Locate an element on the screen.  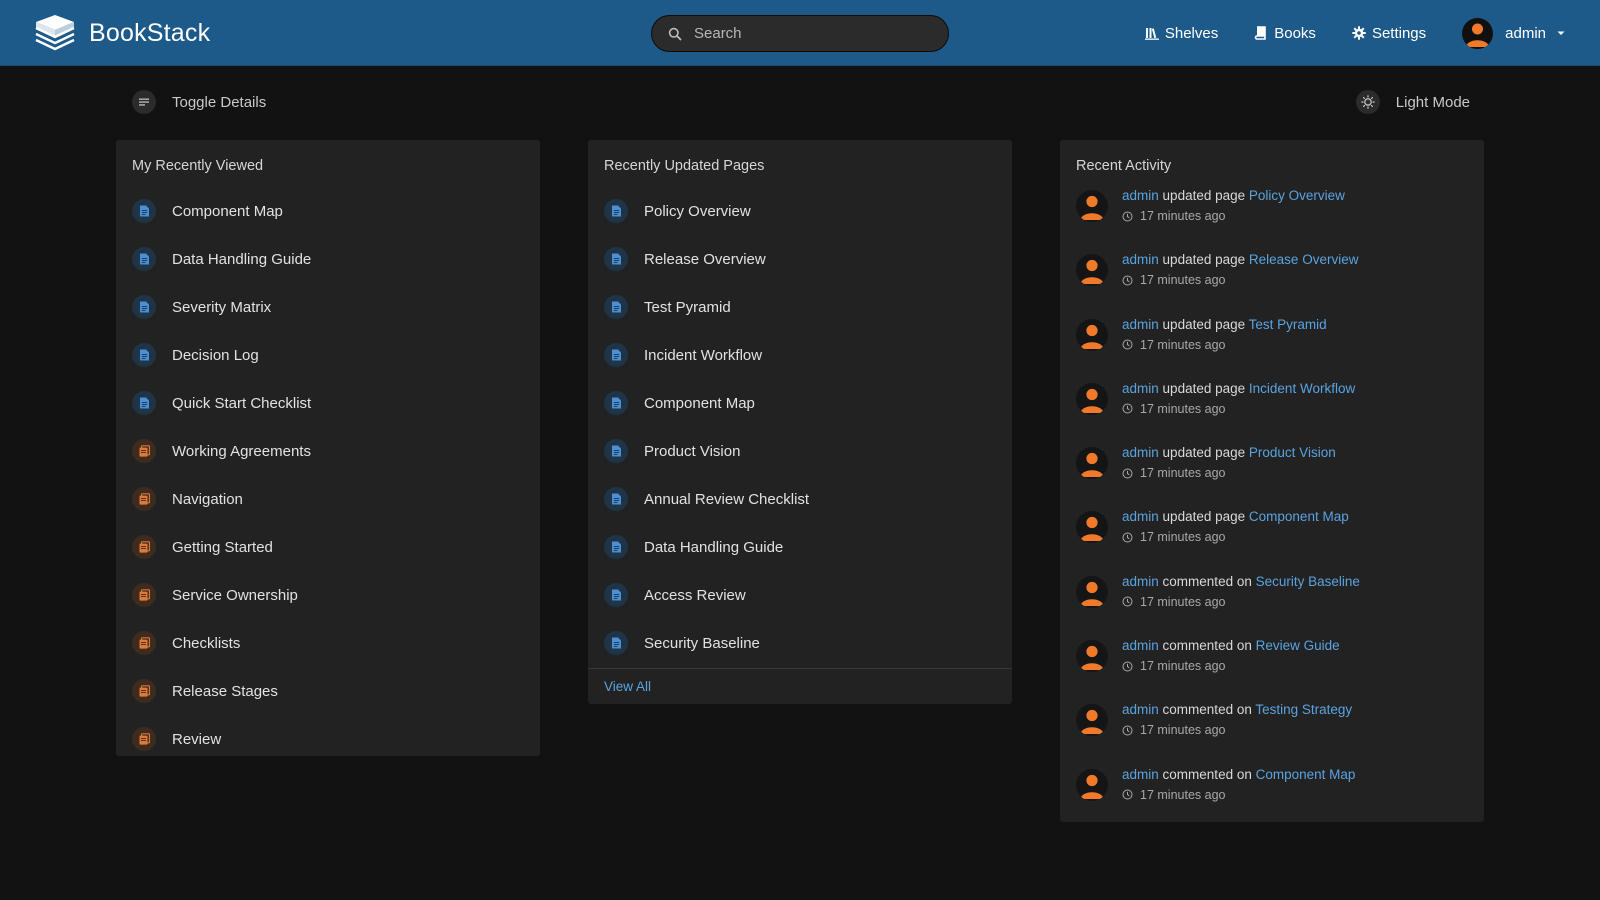
list-item: Product Vision is located at coordinates (800, 451).